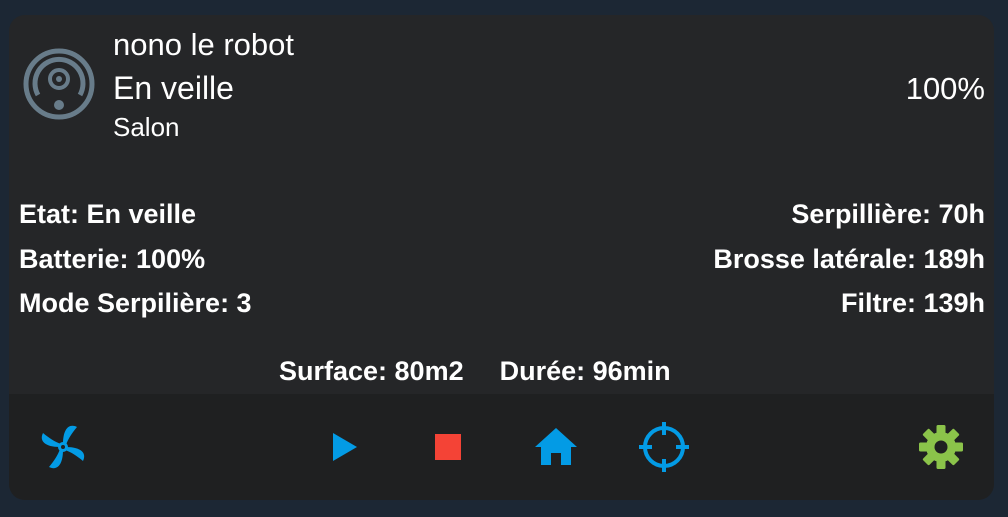  What do you see at coordinates (112, 259) in the screenshot?
I see `battery-info: Batterie: 100%` at bounding box center [112, 259].